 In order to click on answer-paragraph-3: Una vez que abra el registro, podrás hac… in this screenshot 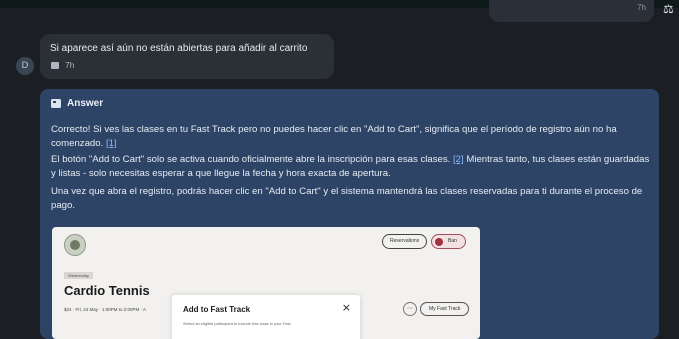, I will do `click(347, 198)`.